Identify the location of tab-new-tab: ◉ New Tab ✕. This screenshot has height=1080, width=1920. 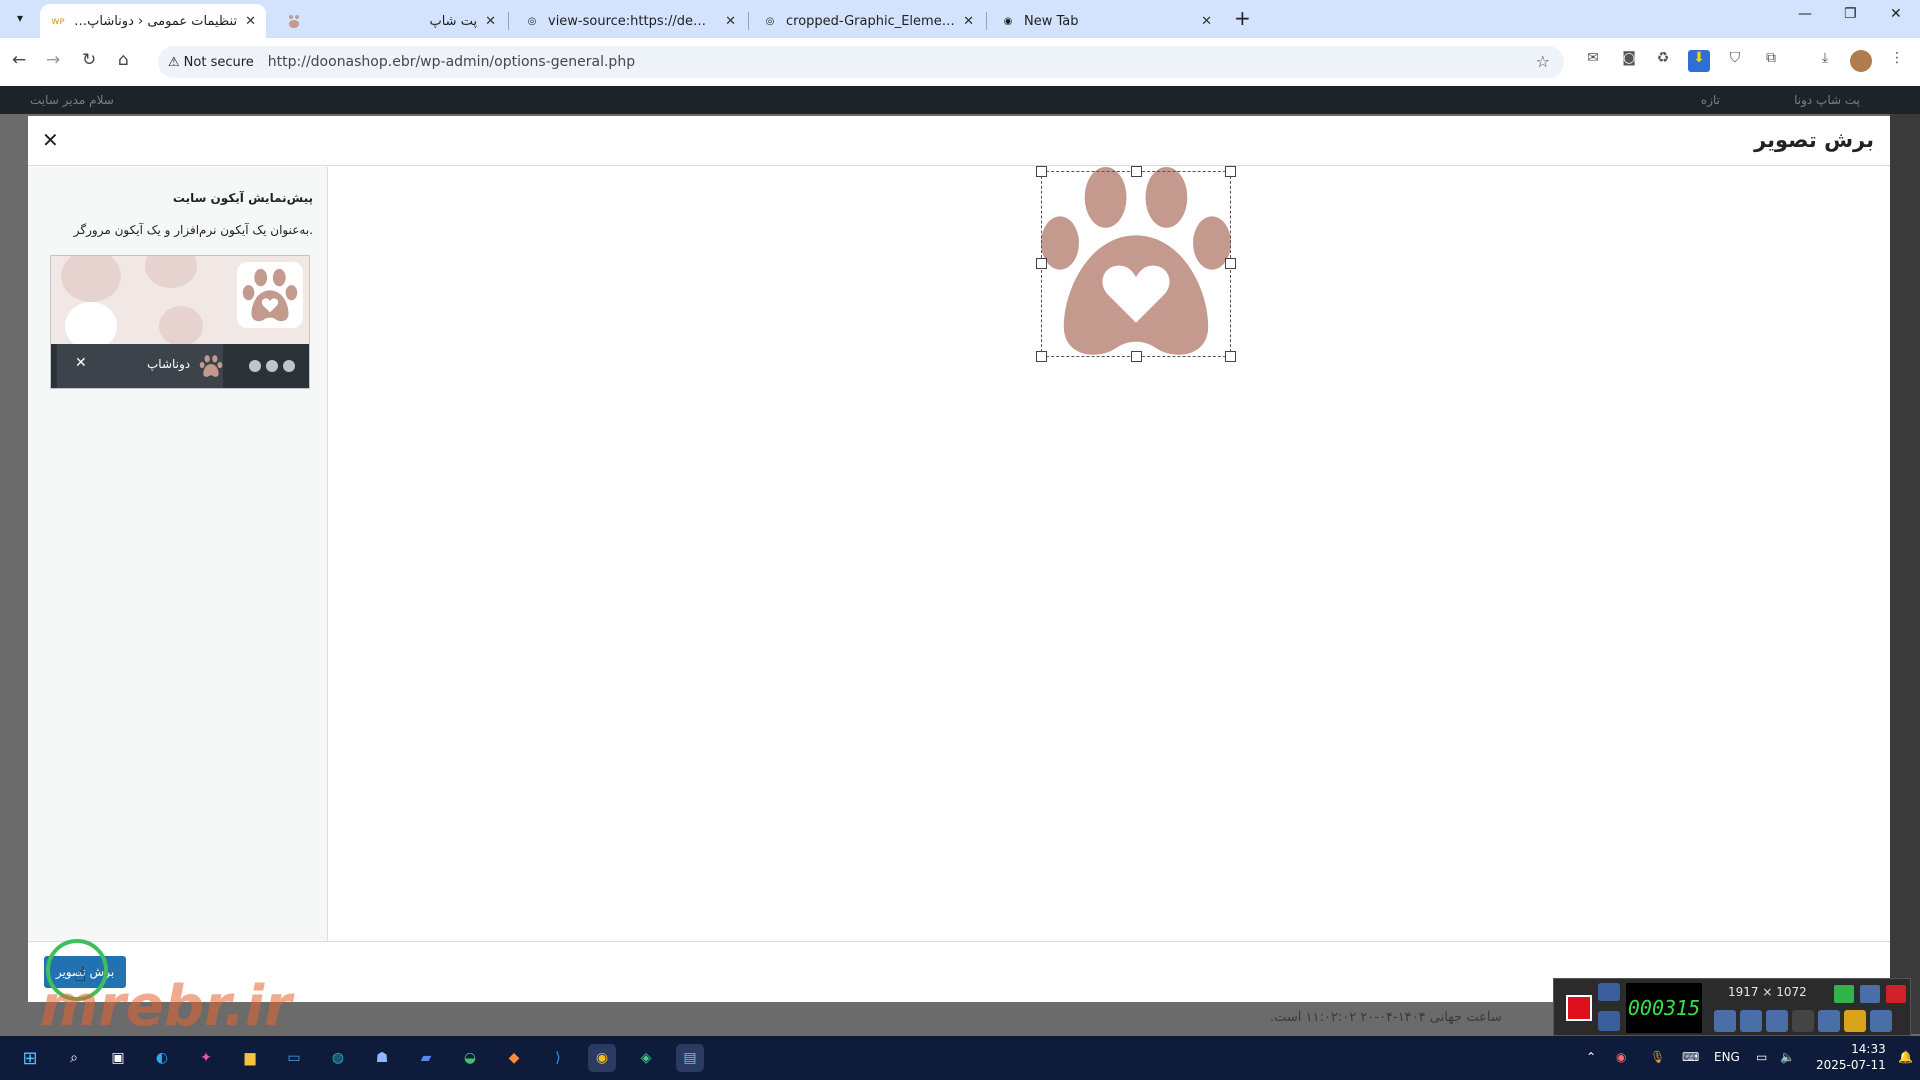
(1106, 21).